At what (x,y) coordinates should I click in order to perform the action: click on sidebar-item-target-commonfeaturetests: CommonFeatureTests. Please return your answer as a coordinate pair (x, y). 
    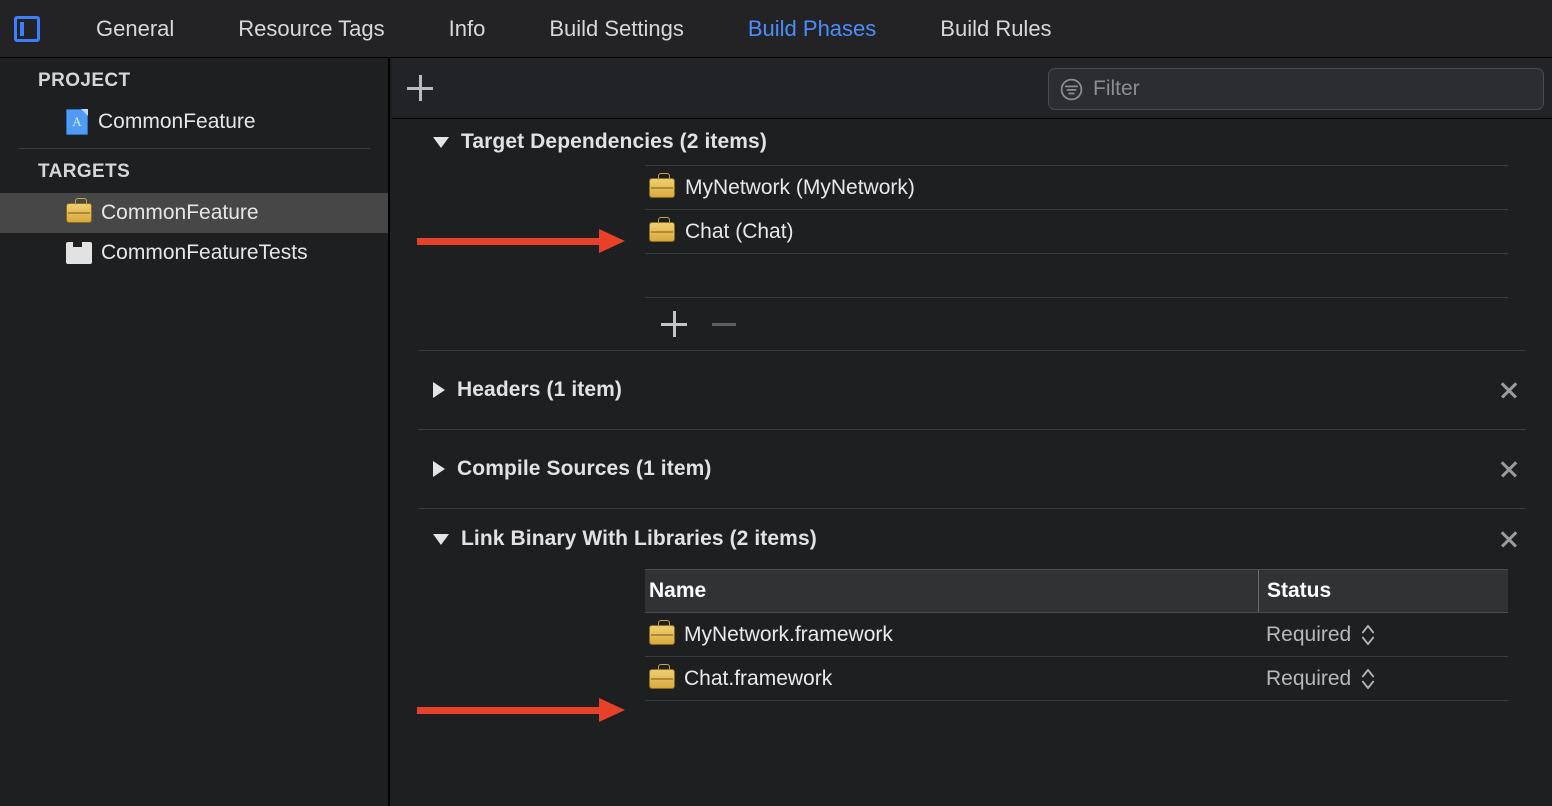
    Looking at the image, I should click on (194, 253).